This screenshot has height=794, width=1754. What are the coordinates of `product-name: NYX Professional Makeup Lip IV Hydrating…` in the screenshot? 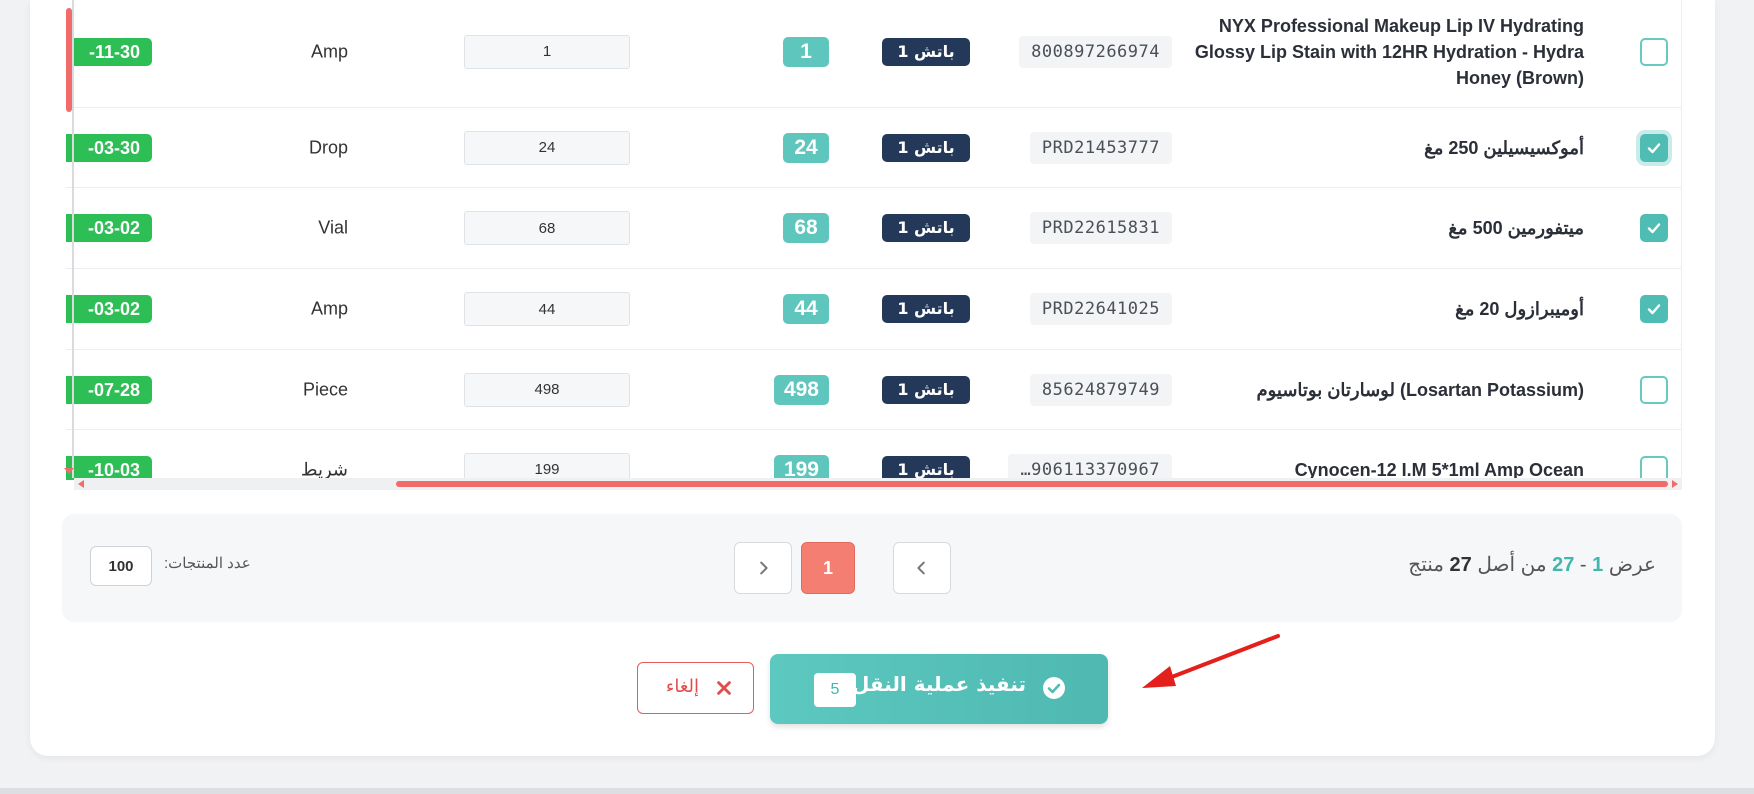 It's located at (1389, 51).